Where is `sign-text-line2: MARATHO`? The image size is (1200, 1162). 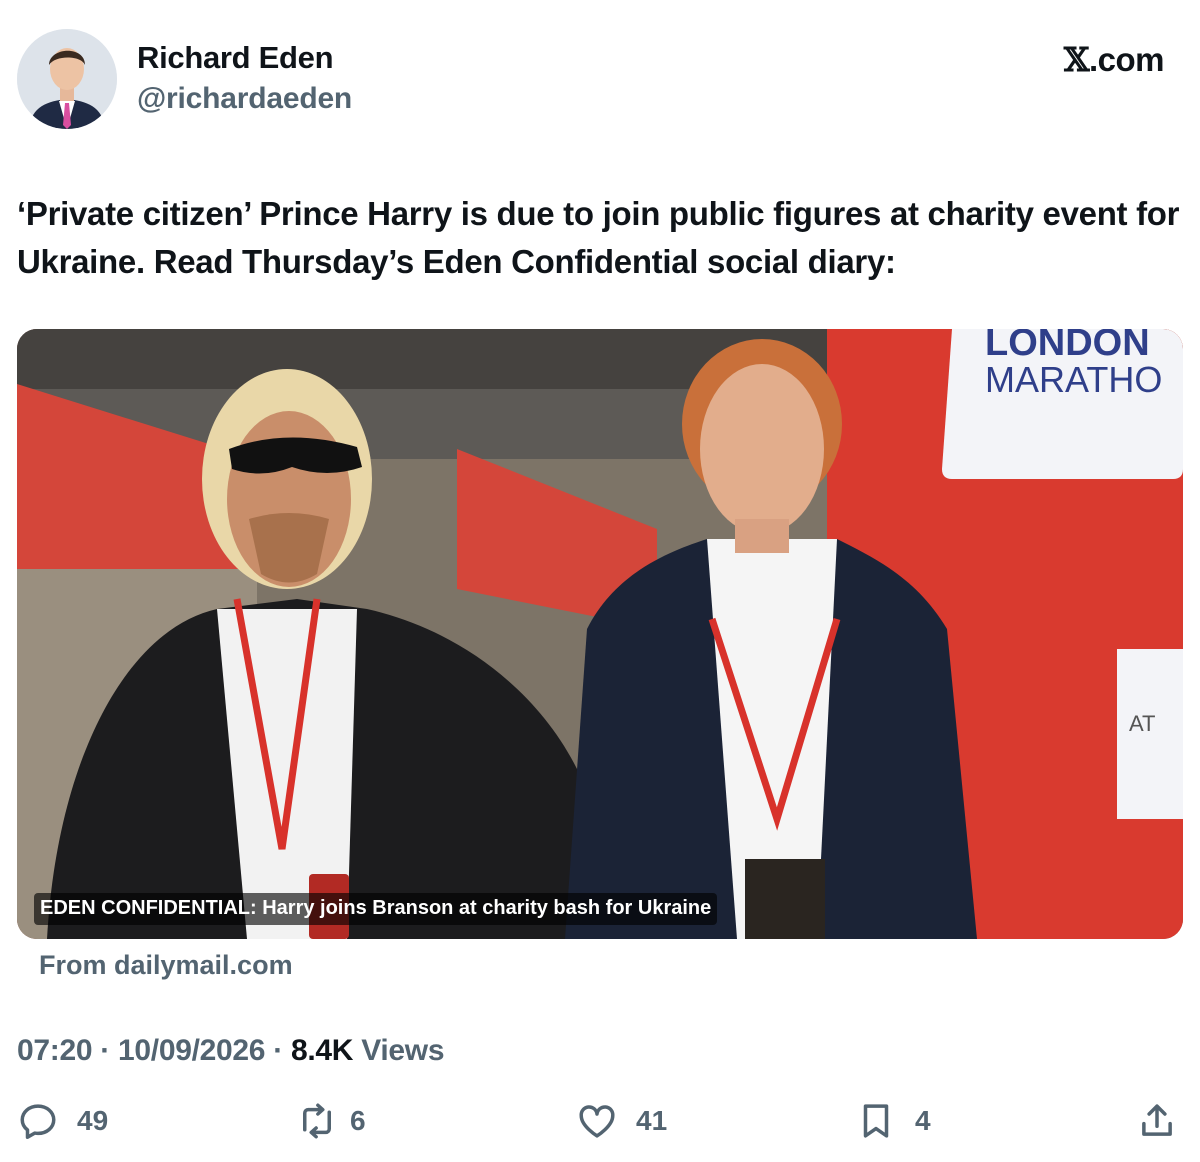 sign-text-line2: MARATHO is located at coordinates (1073, 379).